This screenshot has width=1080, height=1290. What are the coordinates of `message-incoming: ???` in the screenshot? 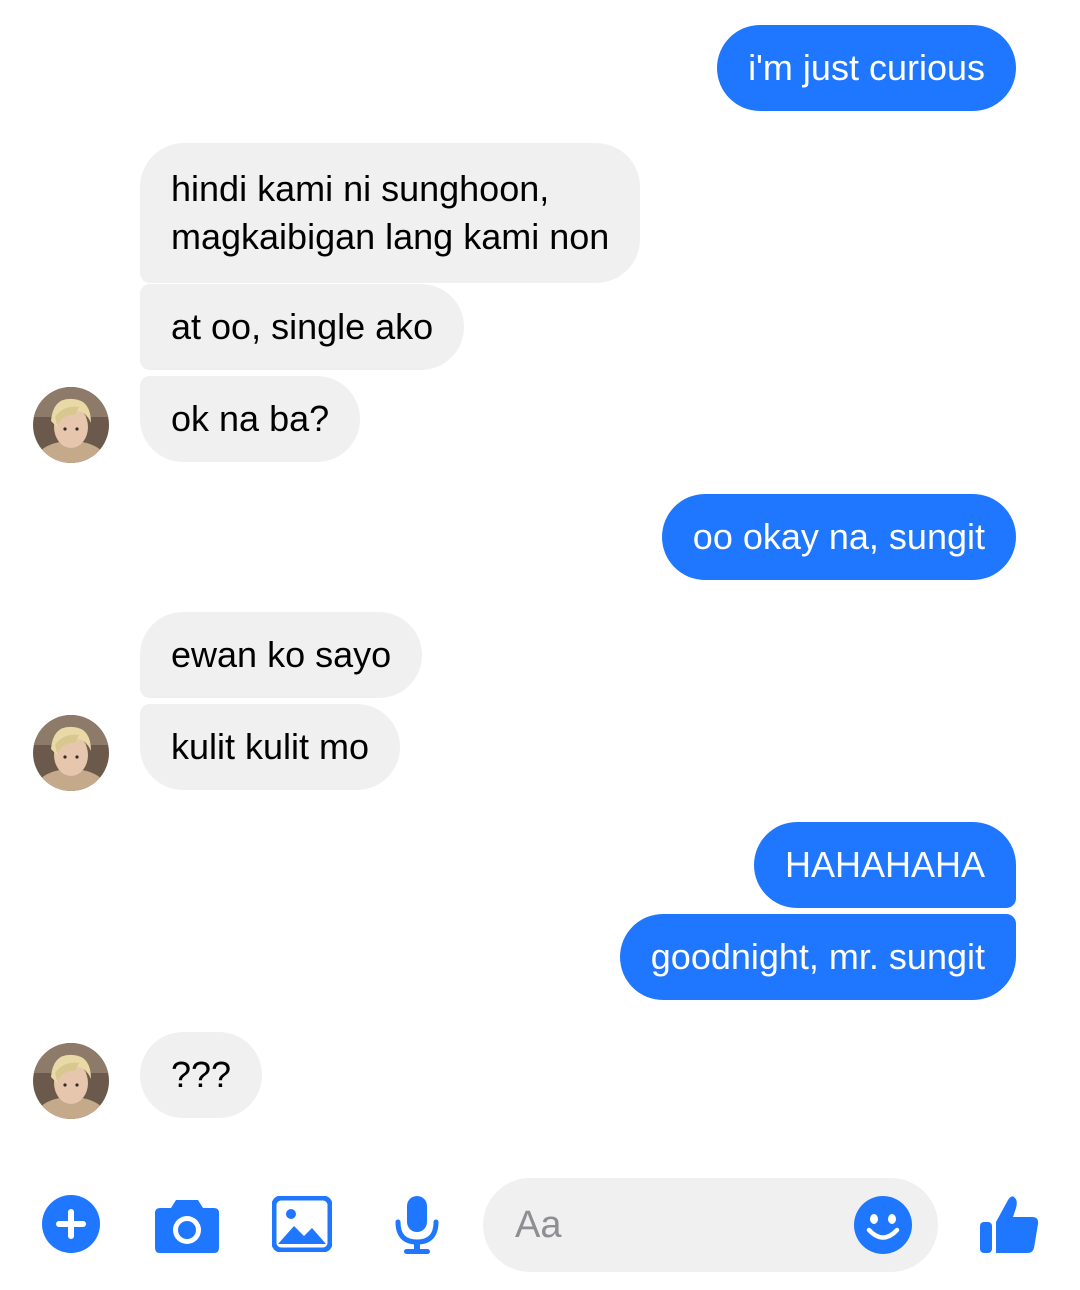 It's located at (201, 1075).